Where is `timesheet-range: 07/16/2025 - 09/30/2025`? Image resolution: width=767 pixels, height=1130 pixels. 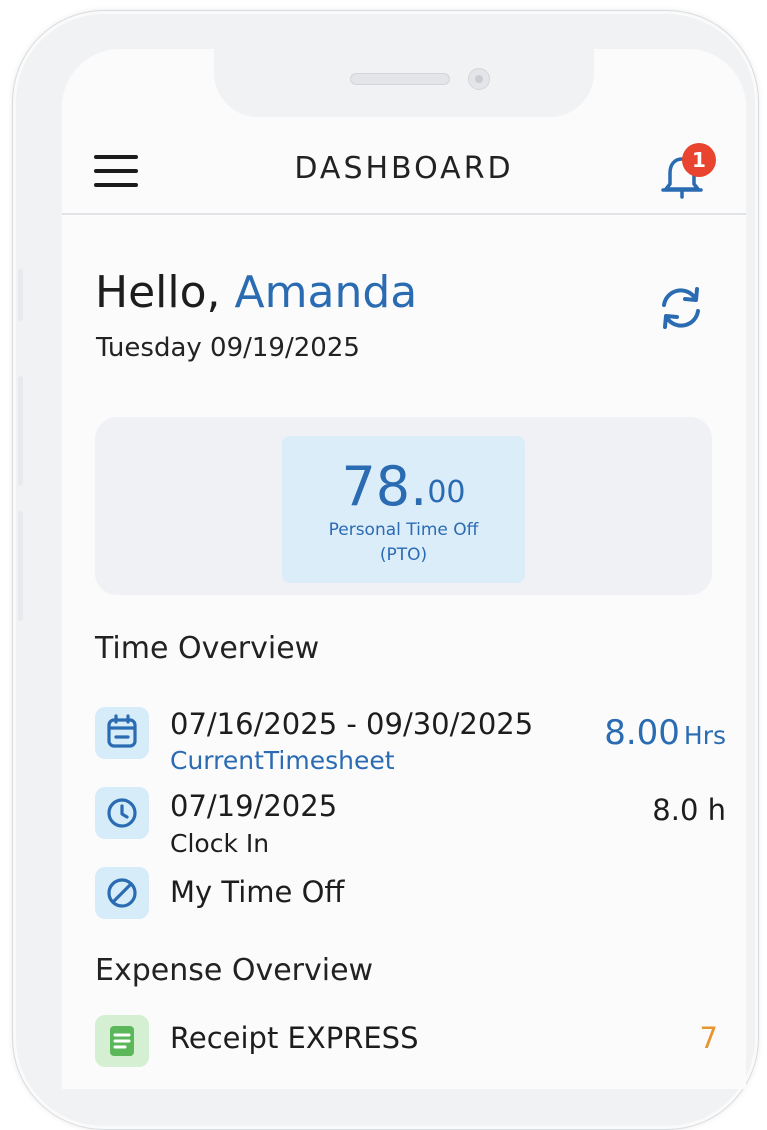
timesheet-range: 07/16/2025 - 09/30/2025 is located at coordinates (352, 724).